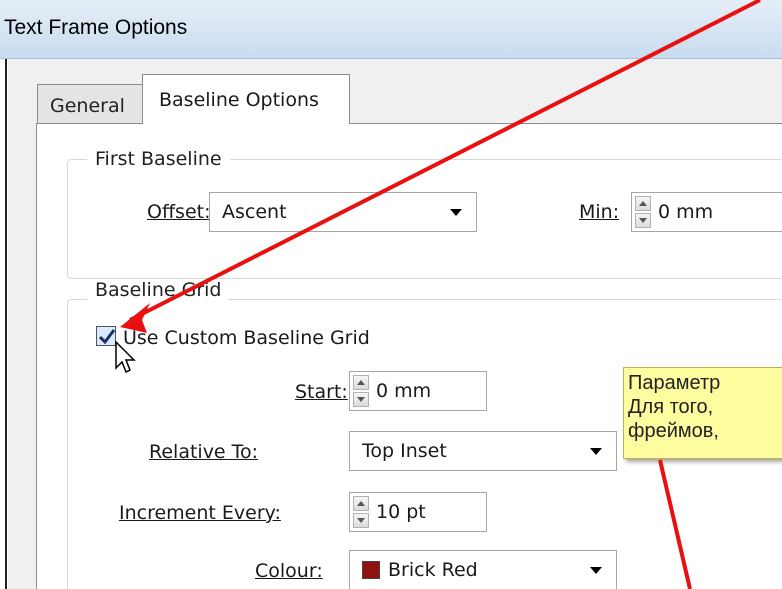  I want to click on min-spinner: 0 mm, so click(706, 212).